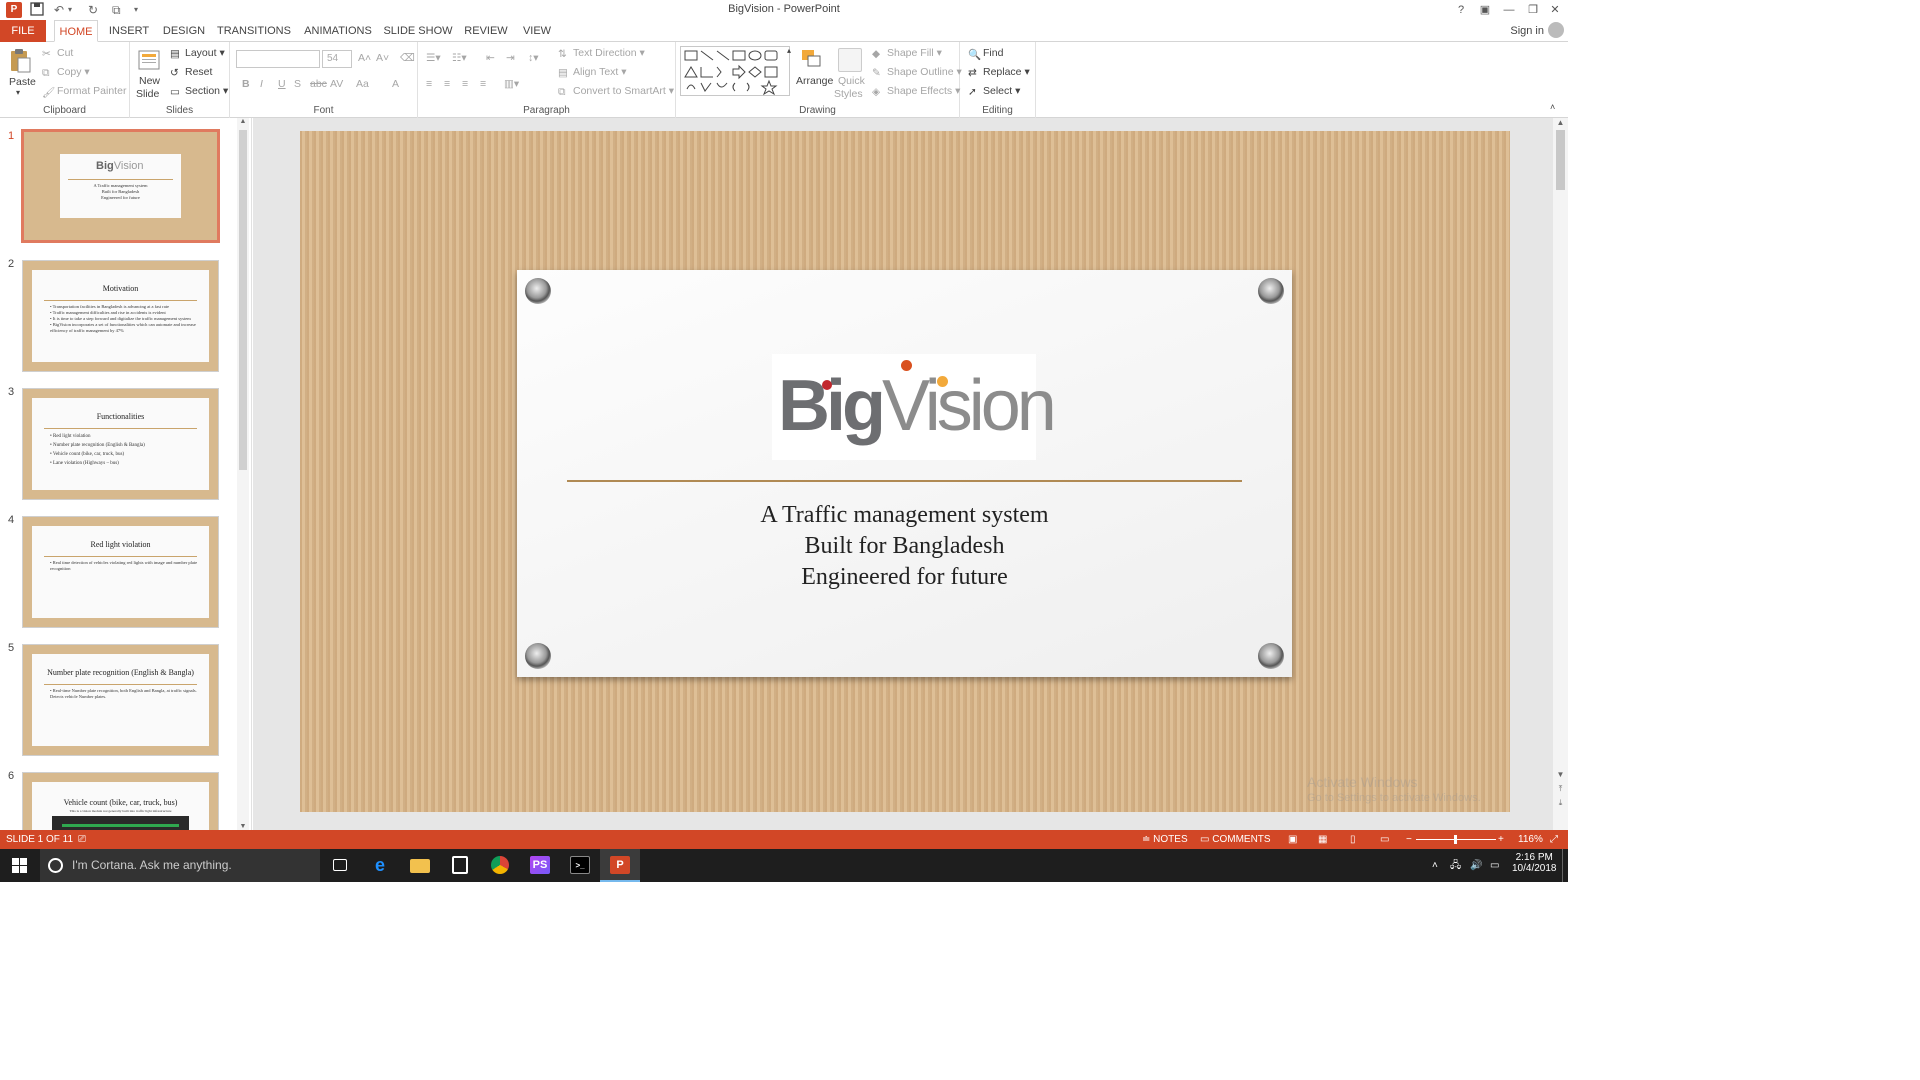 Image resolution: width=1920 pixels, height=1080 pixels. I want to click on shape-fill-button: ◆ Shape Fill ▾, so click(907, 53).